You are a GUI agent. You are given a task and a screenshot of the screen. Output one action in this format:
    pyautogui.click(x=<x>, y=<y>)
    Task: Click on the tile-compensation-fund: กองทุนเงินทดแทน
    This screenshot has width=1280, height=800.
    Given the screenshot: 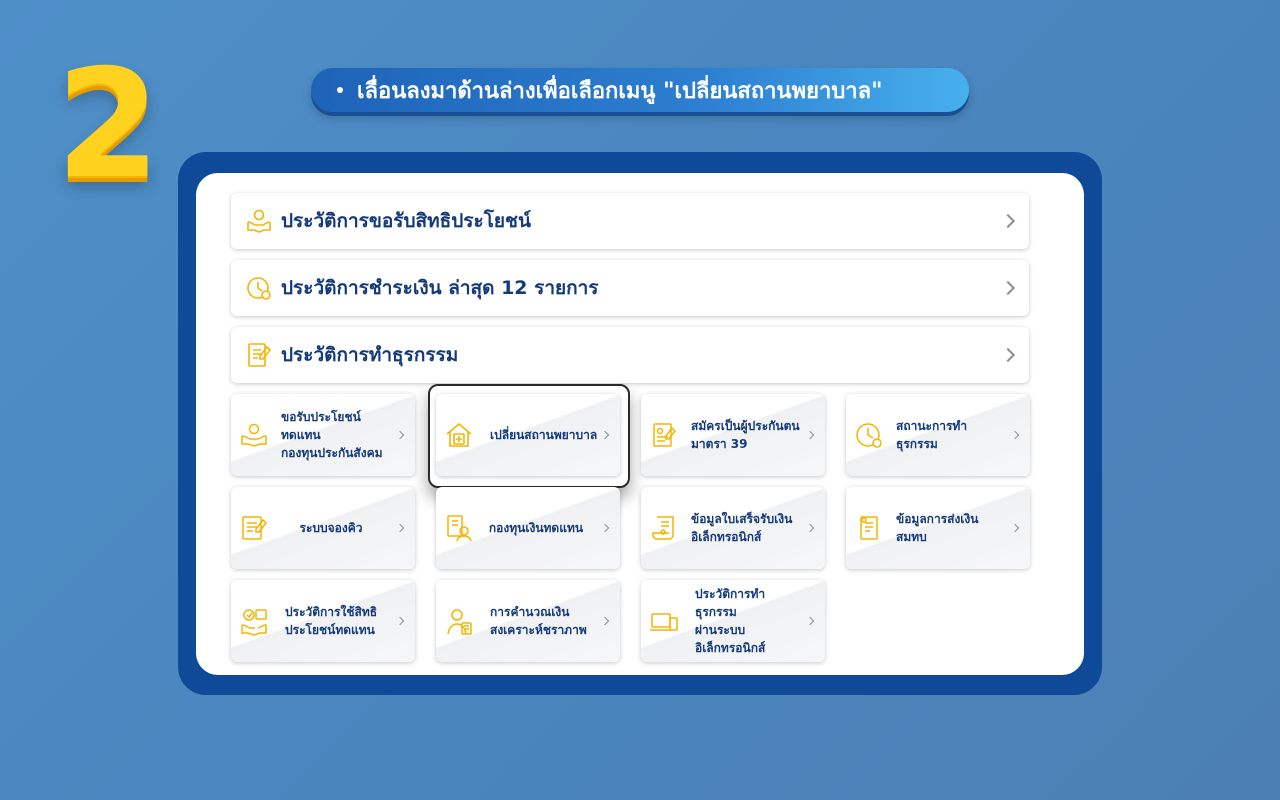 What is the action you would take?
    pyautogui.click(x=528, y=528)
    